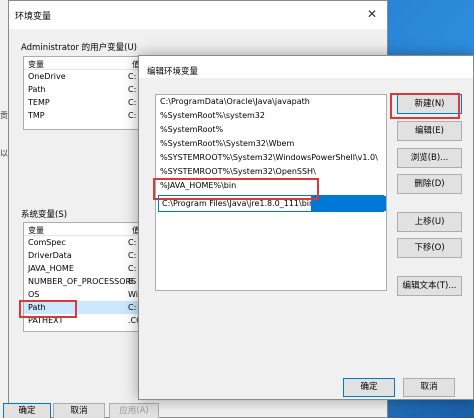 The width and height of the screenshot is (474, 418). I want to click on path-edit-value: C:\Program Files\Java\jre1.8.0_111\bin, so click(238, 203).